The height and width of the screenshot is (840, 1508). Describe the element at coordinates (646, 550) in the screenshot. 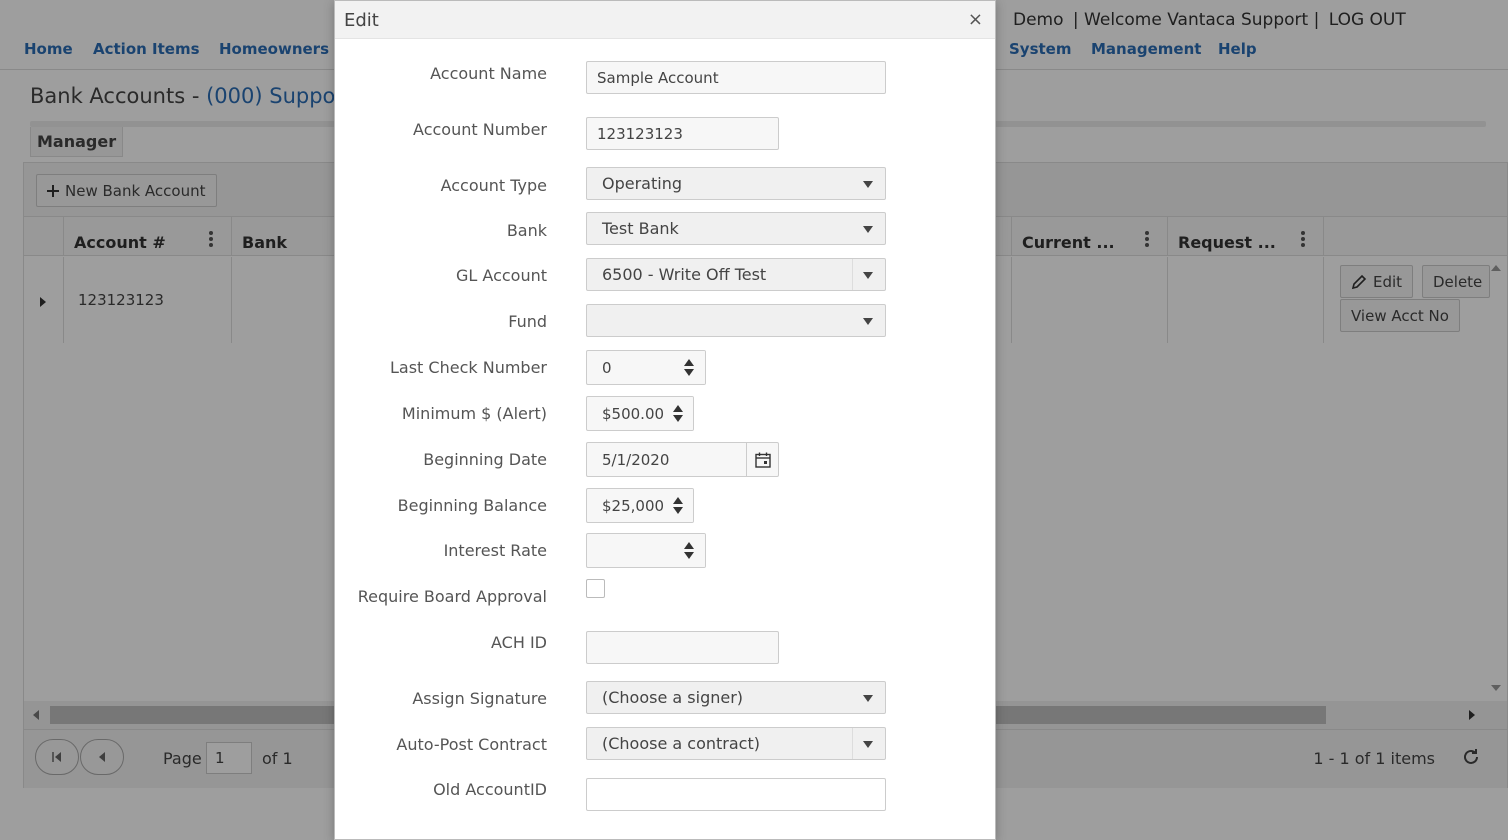

I see `interest-rate-input` at that location.